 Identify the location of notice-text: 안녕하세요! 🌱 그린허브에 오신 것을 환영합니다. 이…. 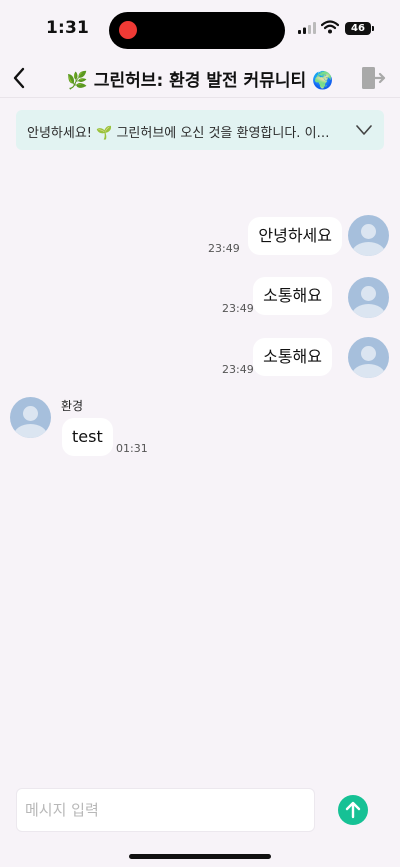
(178, 133).